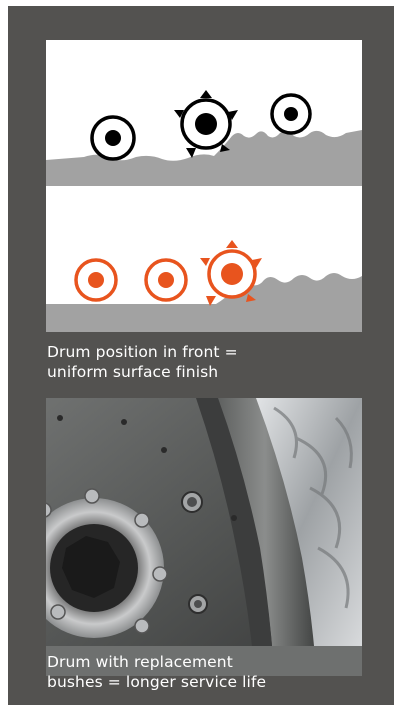 The width and height of the screenshot is (402, 708). I want to click on caption-line: bushes = longer service life, so click(157, 682).